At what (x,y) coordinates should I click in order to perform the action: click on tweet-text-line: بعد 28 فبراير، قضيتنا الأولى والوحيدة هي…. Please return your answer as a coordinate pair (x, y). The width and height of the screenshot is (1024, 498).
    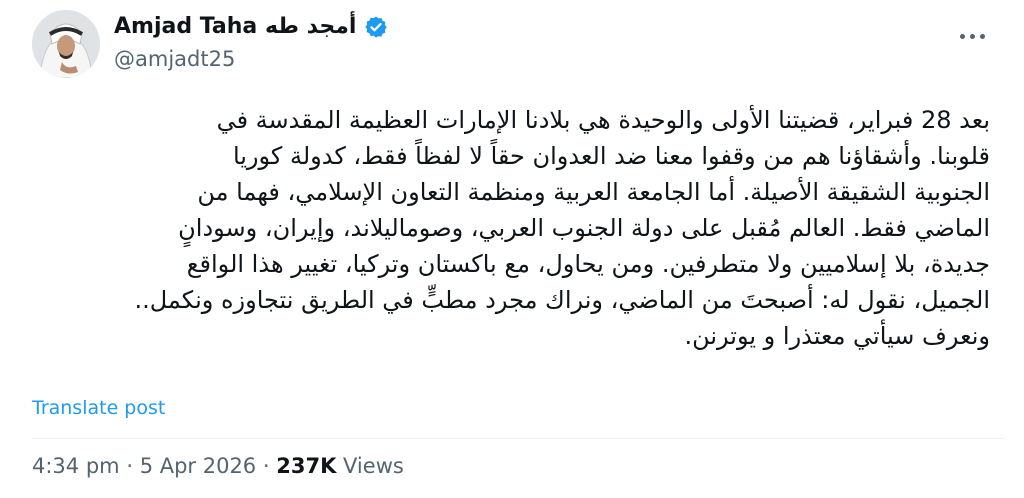
    Looking at the image, I should click on (603, 120).